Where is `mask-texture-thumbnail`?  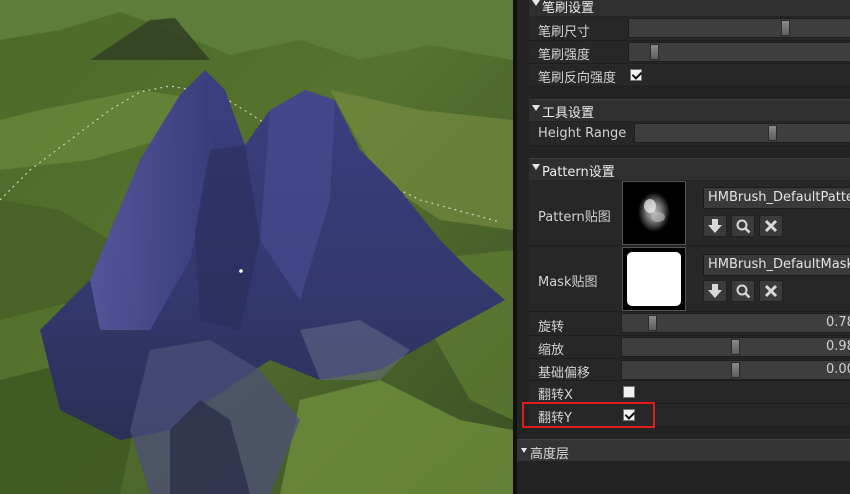
mask-texture-thumbnail is located at coordinates (654, 279).